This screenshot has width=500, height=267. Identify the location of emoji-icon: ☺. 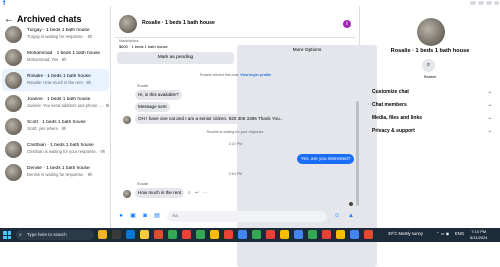
(337, 216).